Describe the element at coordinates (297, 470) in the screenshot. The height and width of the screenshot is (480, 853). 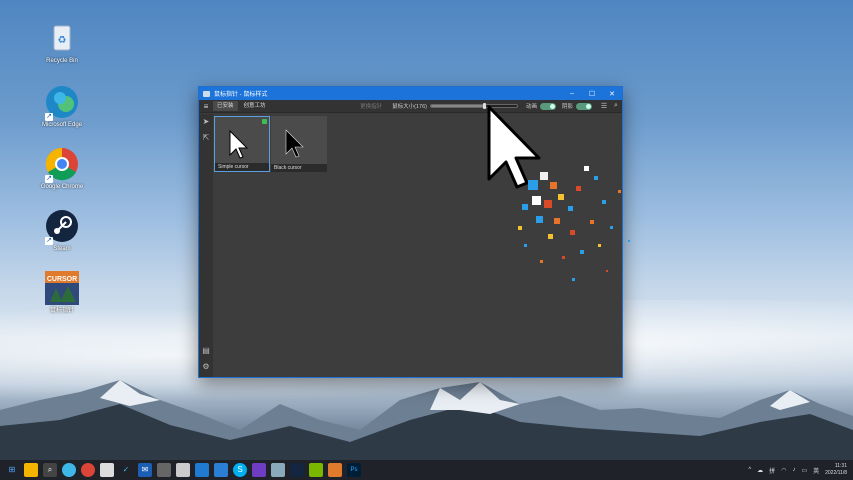
I see `steam-icon` at that location.